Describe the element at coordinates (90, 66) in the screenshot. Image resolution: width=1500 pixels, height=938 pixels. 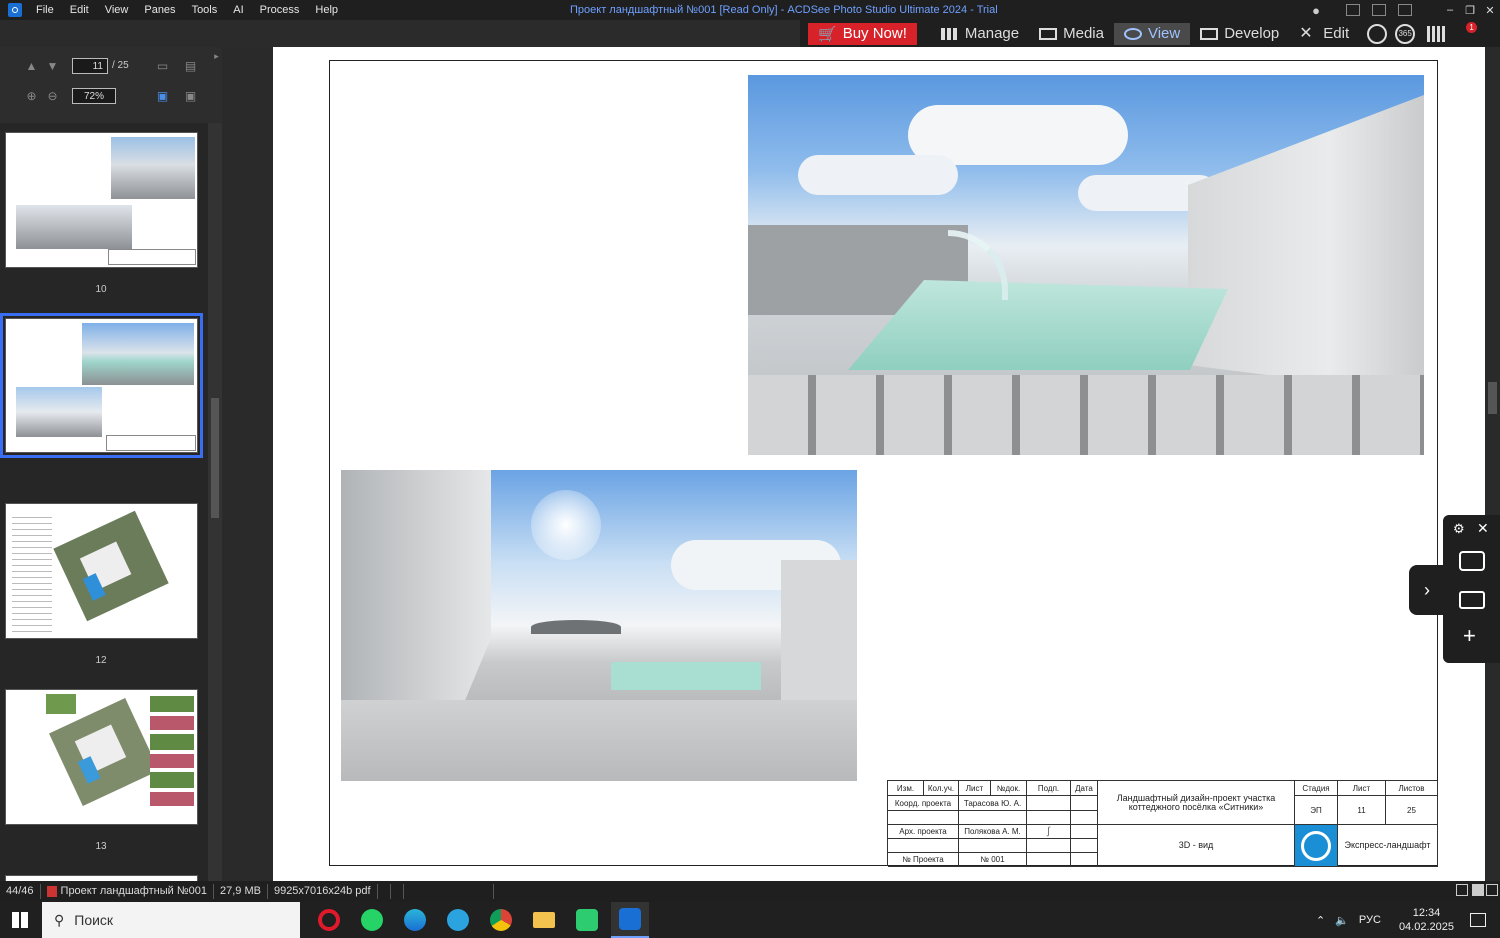
I see `page-number-input` at that location.